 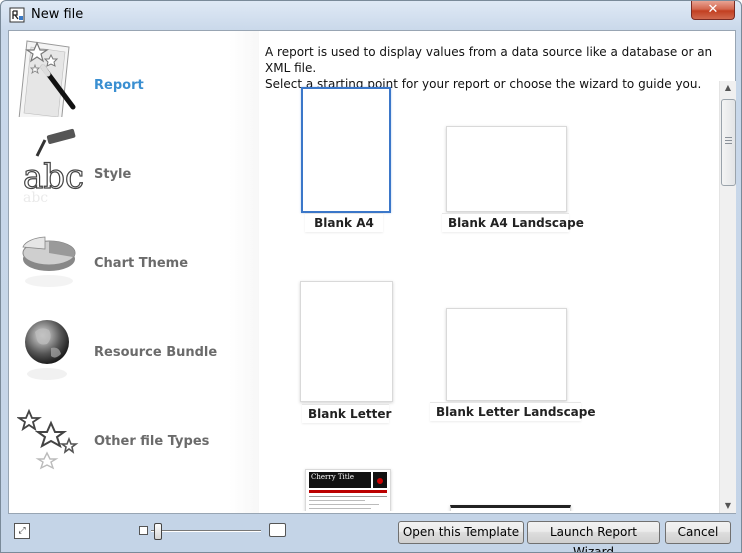 What do you see at coordinates (513, 411) in the screenshot?
I see `template-label: Blank Letter Landscape` at bounding box center [513, 411].